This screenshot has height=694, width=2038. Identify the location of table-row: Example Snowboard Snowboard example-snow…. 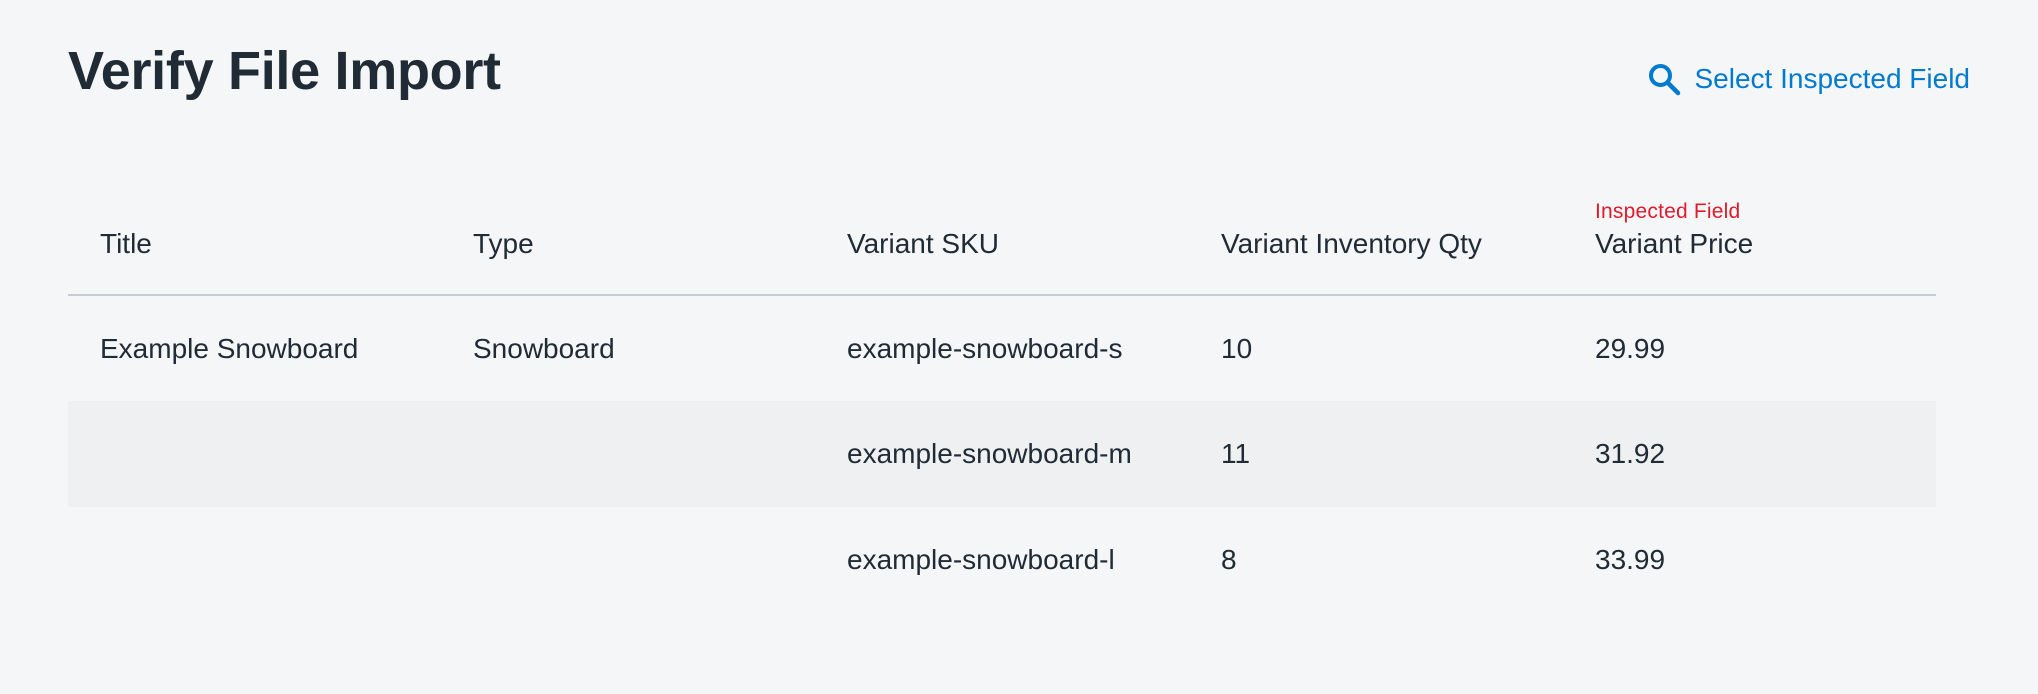
(1002, 348).